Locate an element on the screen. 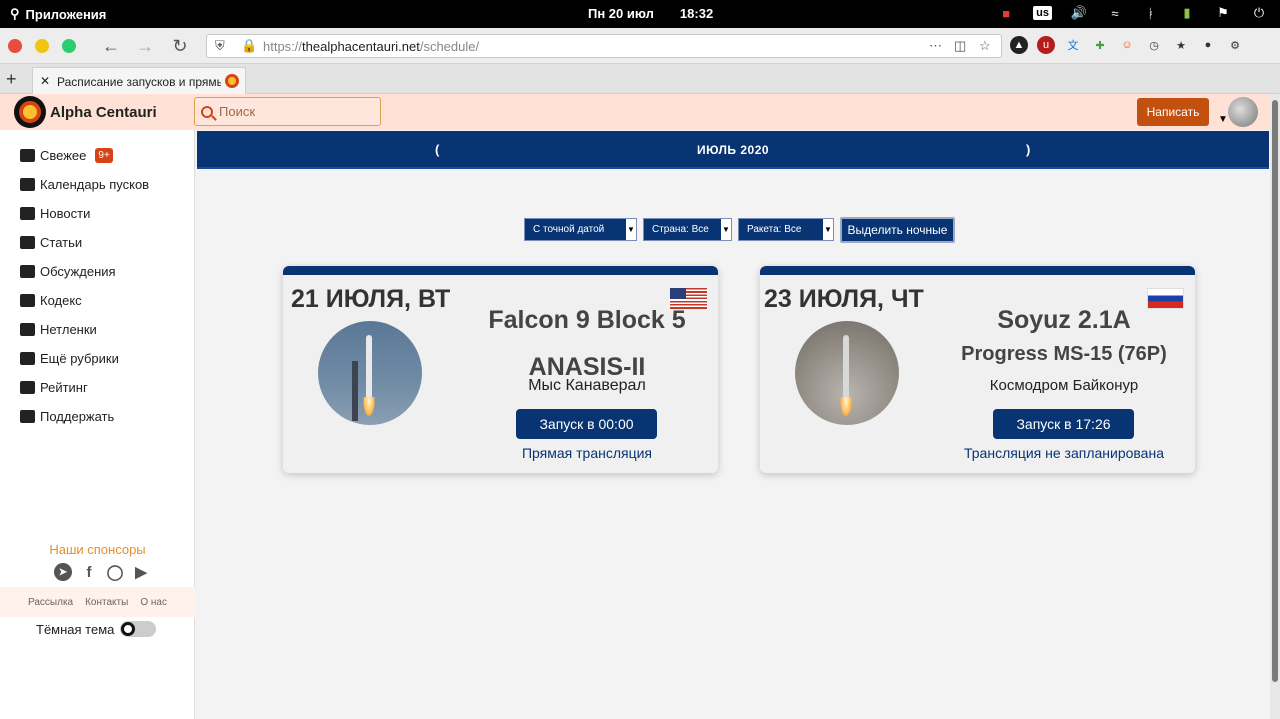 This screenshot has height=719, width=1280. volume-icon: 🔊 is located at coordinates (1079, 13).